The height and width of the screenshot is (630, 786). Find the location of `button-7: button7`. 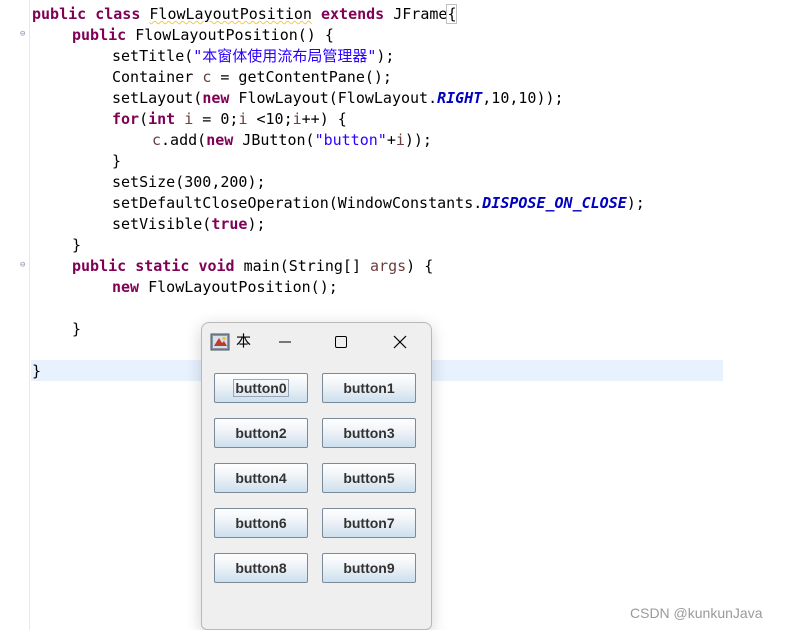

button-7: button7 is located at coordinates (369, 523).